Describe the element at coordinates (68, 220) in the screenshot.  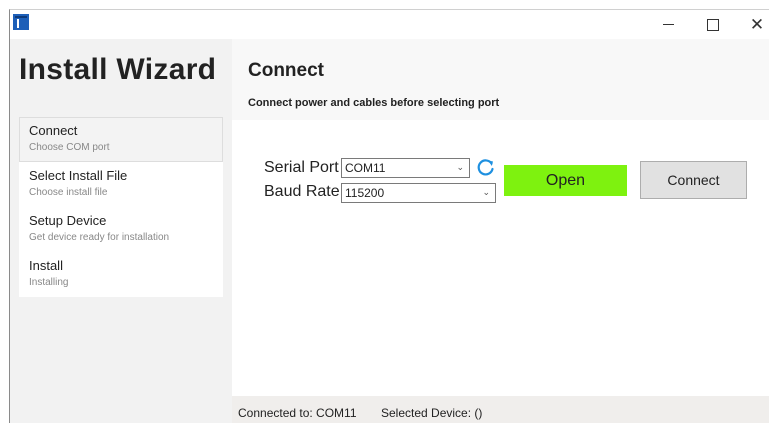
I see `step-label: Setup Device` at that location.